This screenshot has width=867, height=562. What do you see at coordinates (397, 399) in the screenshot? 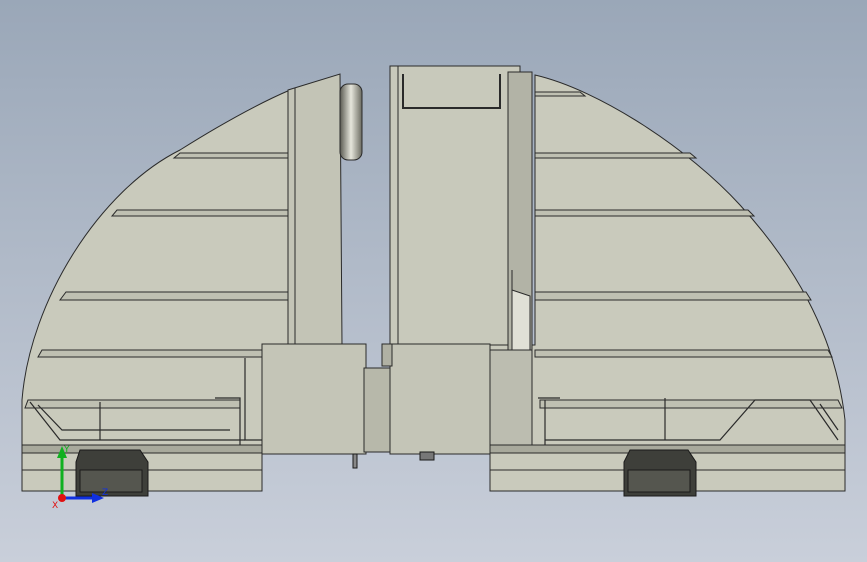
I see `center-blocks` at bounding box center [397, 399].